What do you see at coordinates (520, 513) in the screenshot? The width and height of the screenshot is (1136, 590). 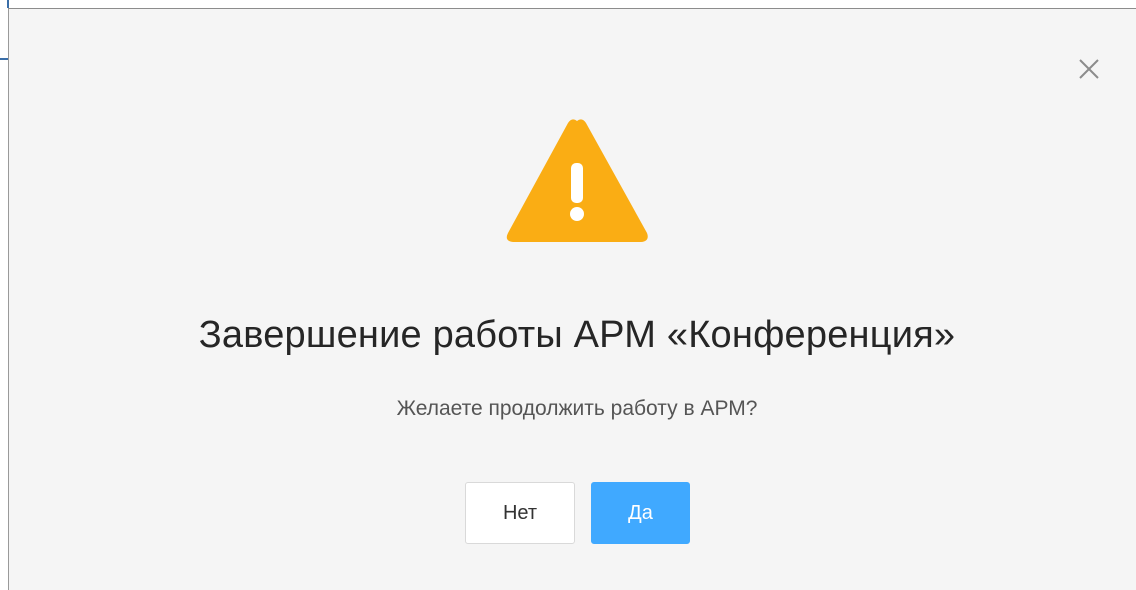 I see `no-button: Нет` at bounding box center [520, 513].